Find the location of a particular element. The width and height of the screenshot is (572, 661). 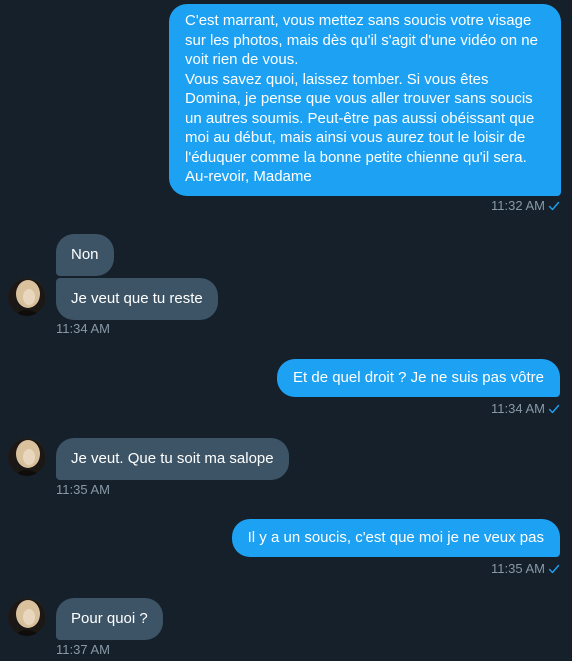

message-bubble-received: Je veut que tu reste is located at coordinates (137, 299).